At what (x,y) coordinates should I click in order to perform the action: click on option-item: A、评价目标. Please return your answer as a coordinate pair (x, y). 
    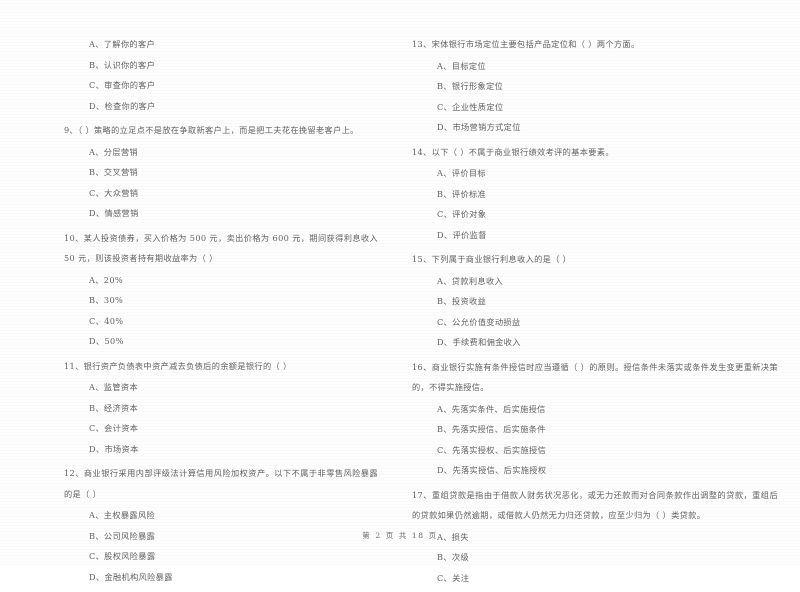
    Looking at the image, I should click on (595, 173).